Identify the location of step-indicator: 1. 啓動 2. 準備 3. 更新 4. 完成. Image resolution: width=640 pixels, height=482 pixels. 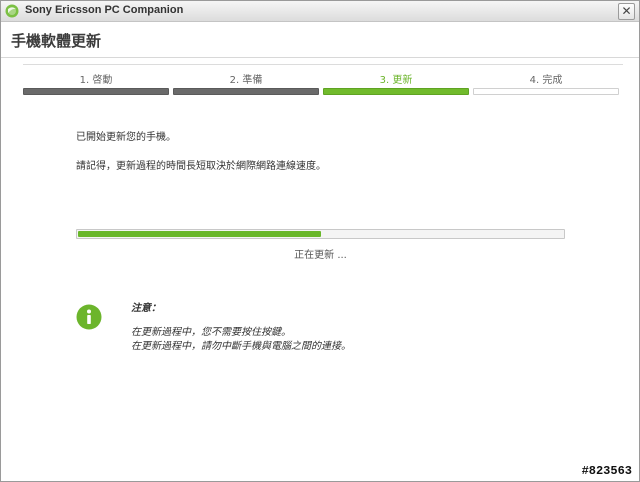
(323, 82).